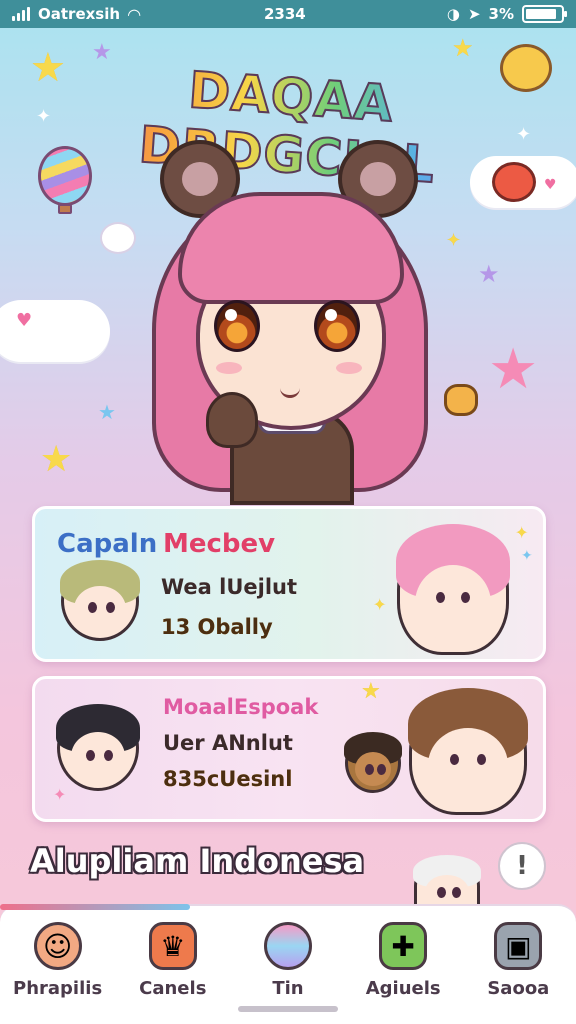  I want to click on tab-label: Canels, so click(173, 988).